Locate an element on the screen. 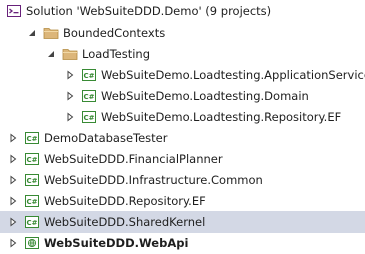  tree-node-websuiteddd-webapi: WebSuiteDDD.WebApi is located at coordinates (182, 243).